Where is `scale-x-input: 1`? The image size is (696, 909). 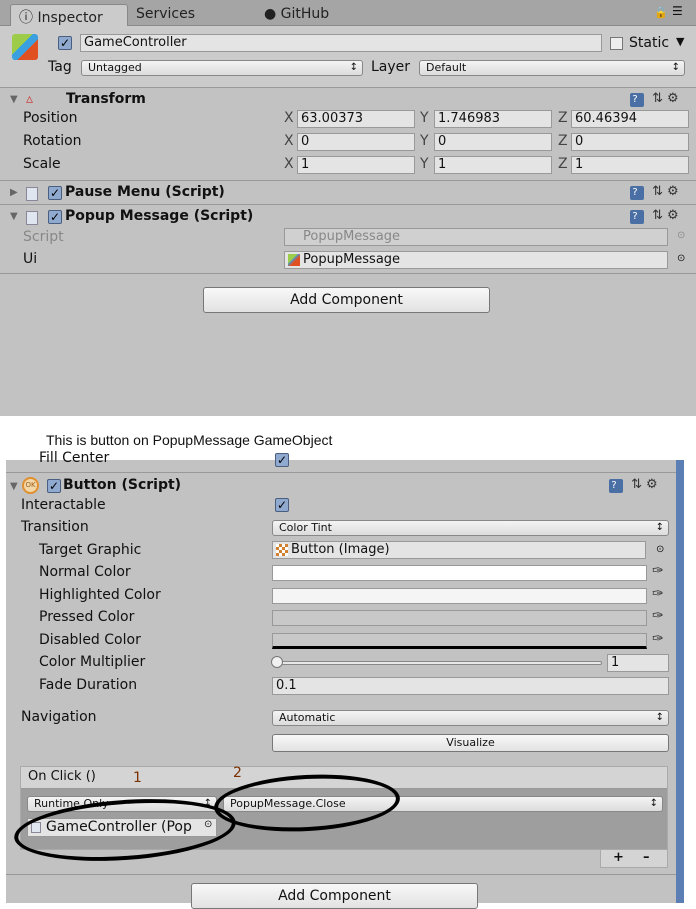
scale-x-input: 1 is located at coordinates (356, 165).